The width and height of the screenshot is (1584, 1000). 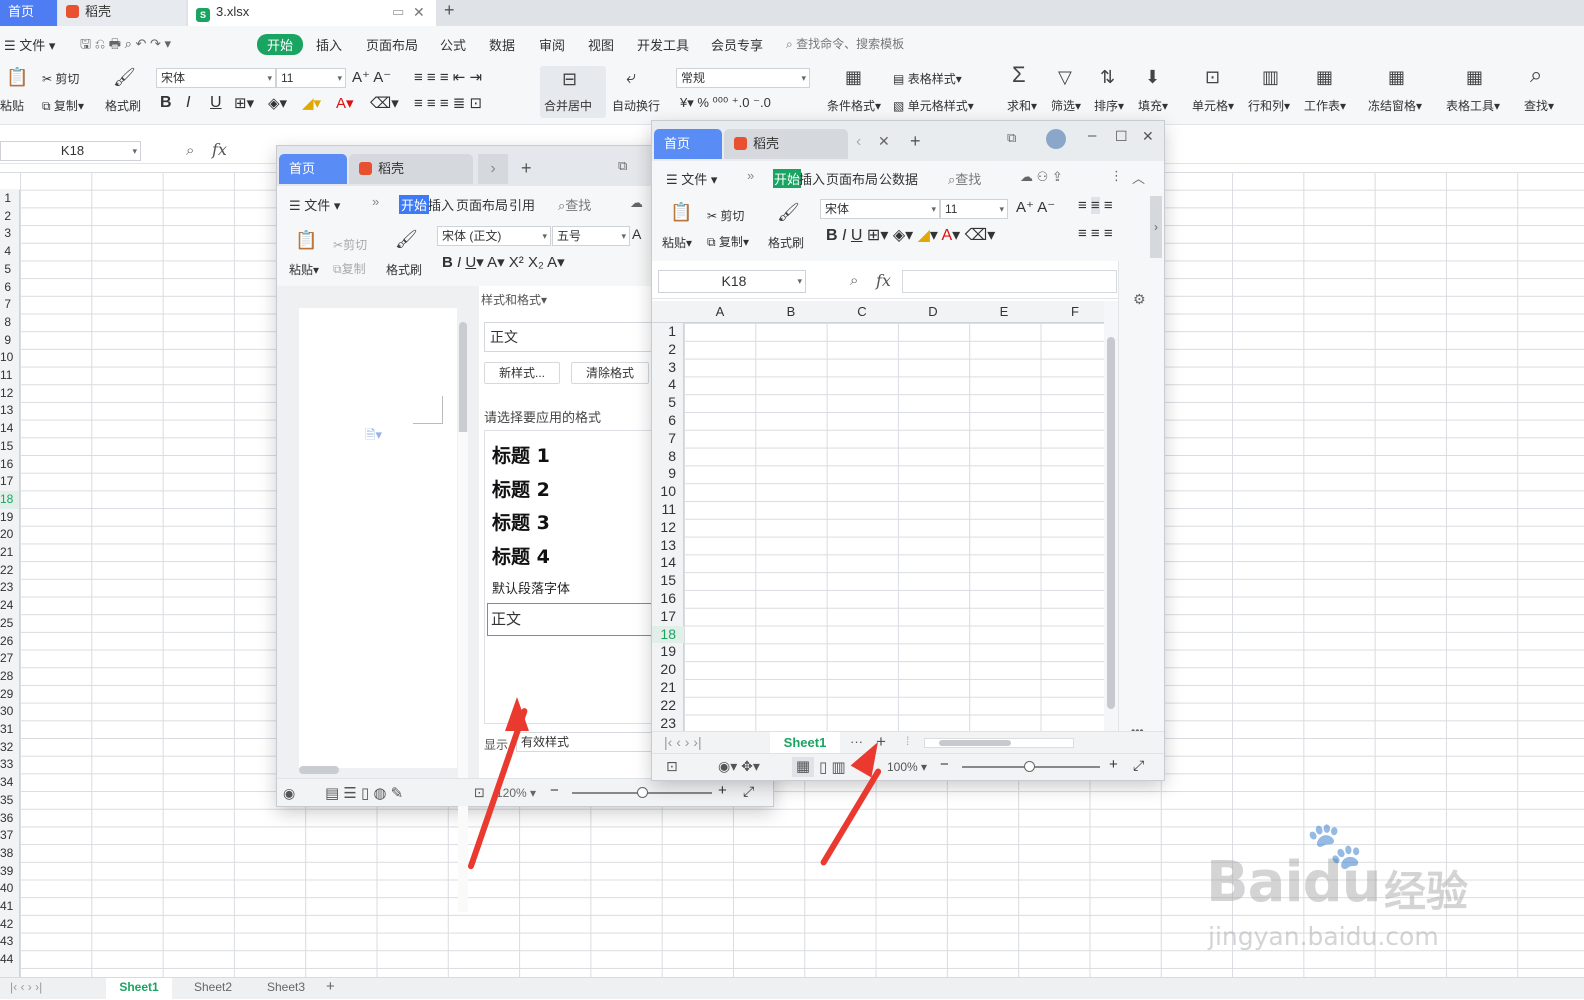 I want to click on show-style-select: 有效样式, so click(x=586, y=742).